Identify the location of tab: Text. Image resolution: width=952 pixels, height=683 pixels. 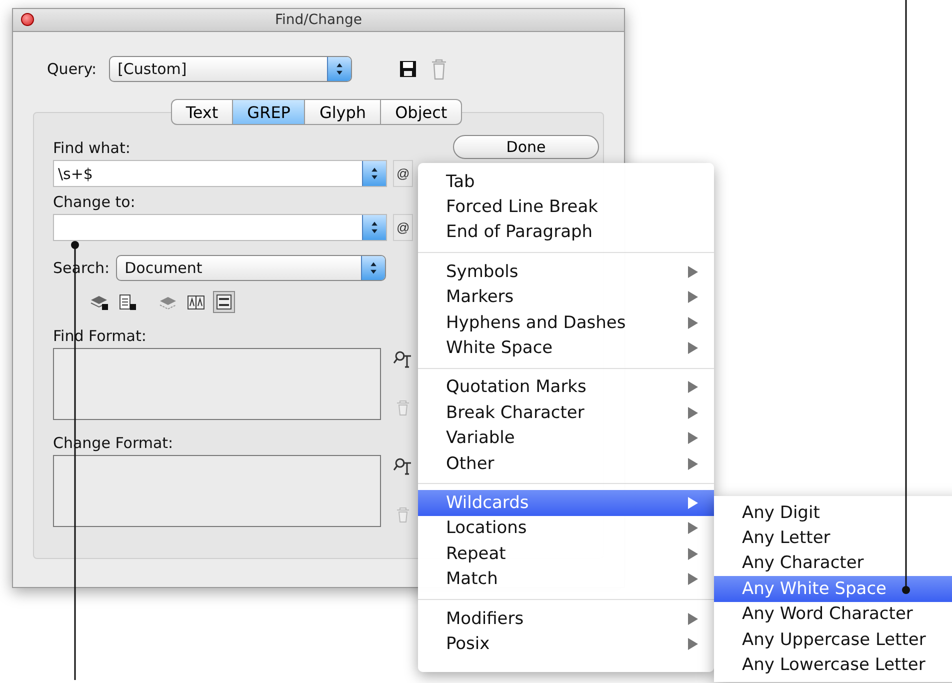
(202, 112).